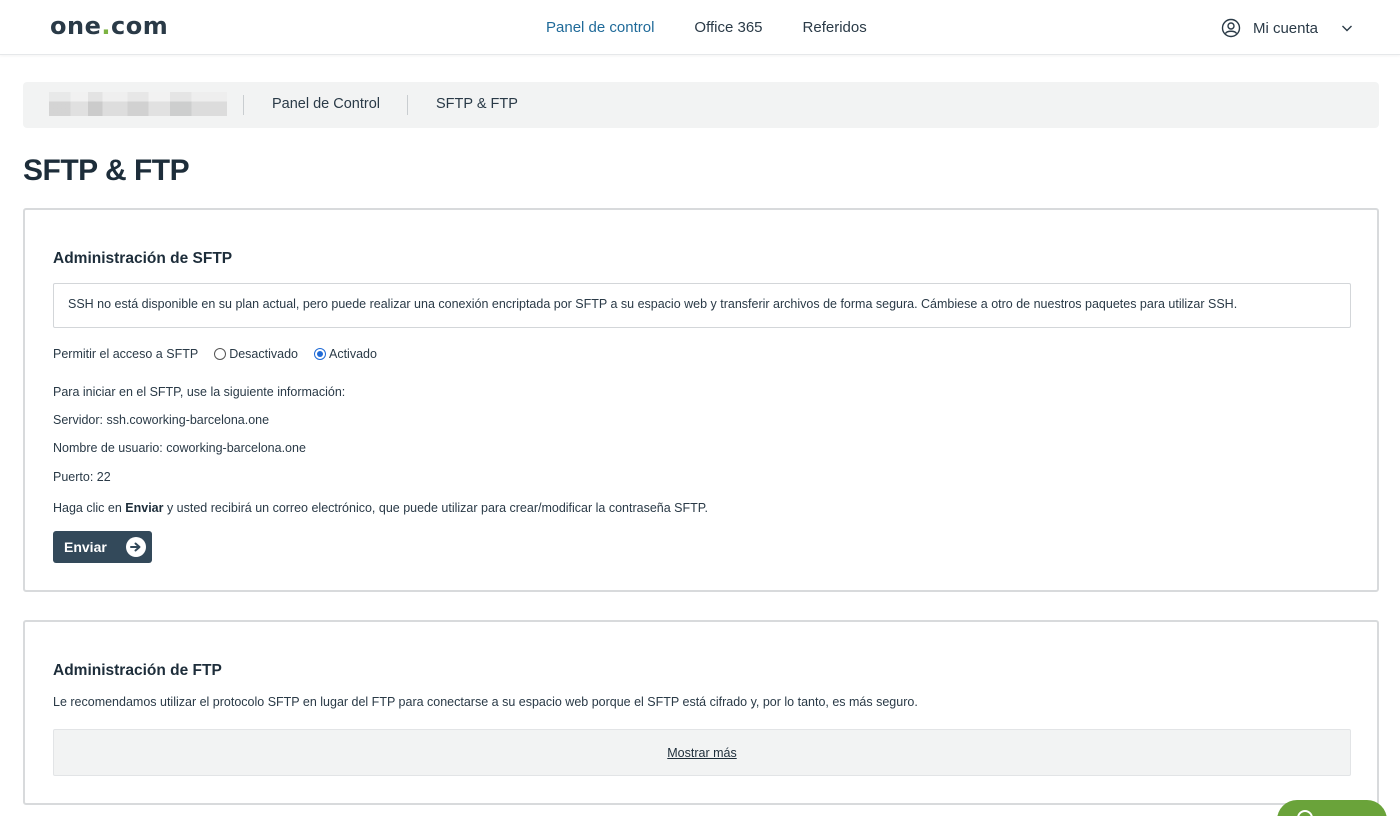 This screenshot has height=816, width=1400. What do you see at coordinates (220, 354) in the screenshot?
I see `radio-disabled-circle` at bounding box center [220, 354].